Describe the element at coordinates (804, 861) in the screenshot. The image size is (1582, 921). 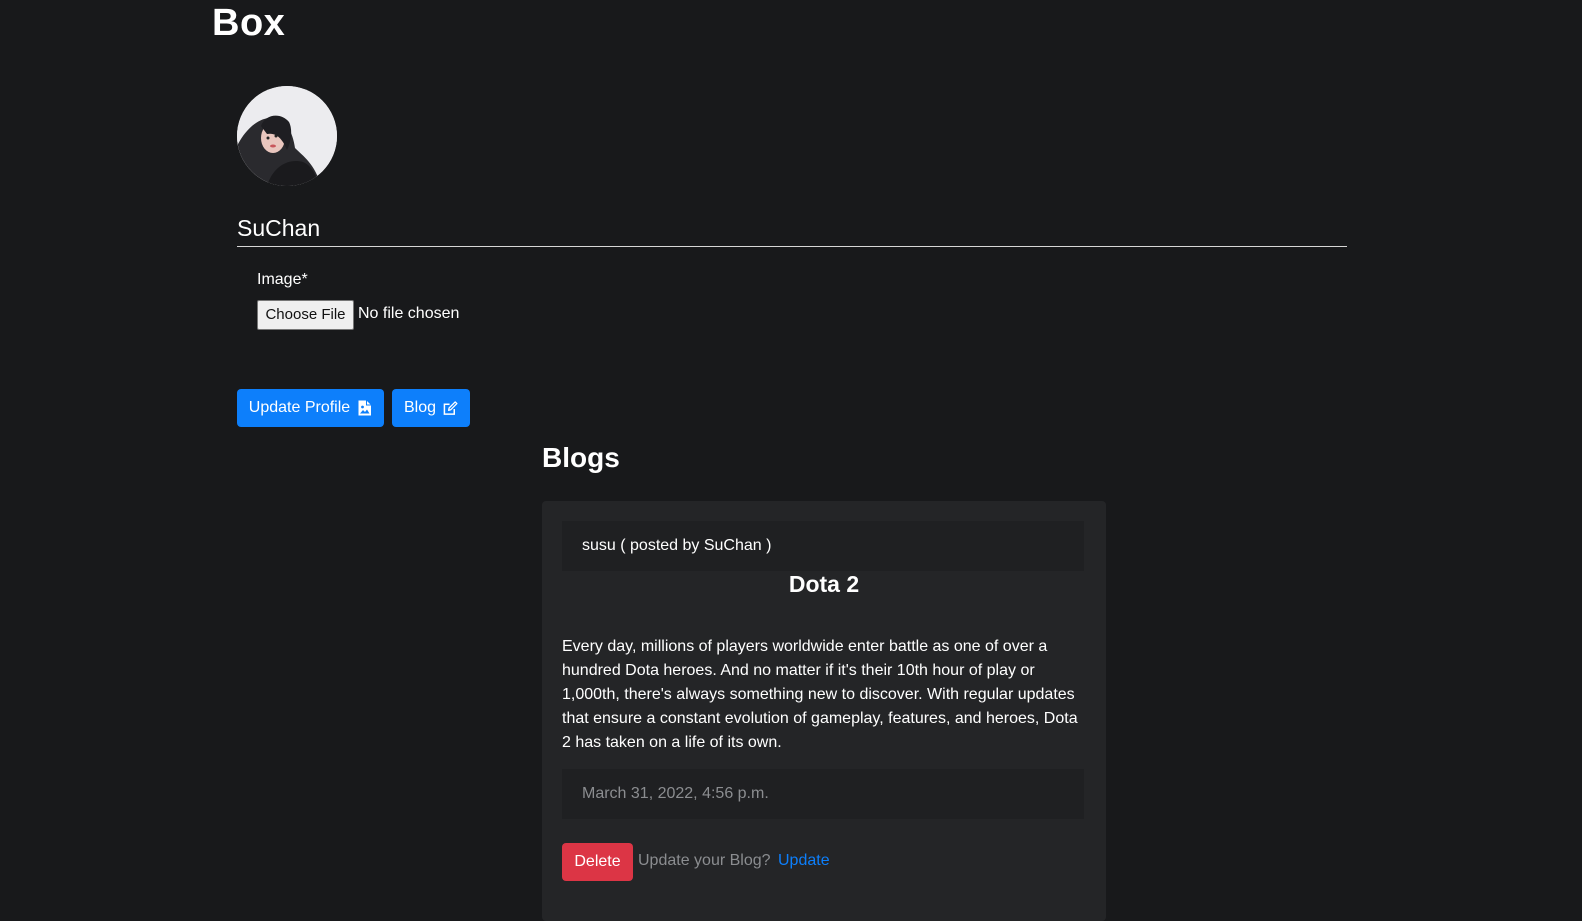
I see `update-blog-link: Update` at that location.